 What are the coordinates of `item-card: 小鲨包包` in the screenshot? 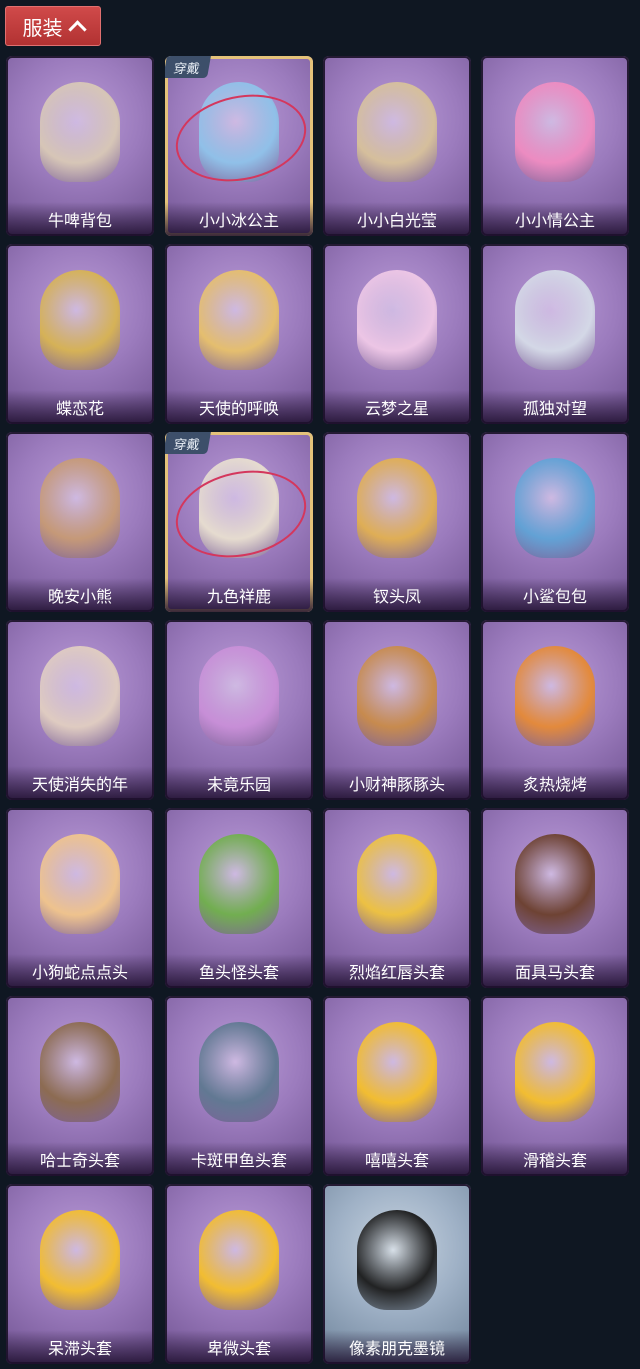 It's located at (555, 522).